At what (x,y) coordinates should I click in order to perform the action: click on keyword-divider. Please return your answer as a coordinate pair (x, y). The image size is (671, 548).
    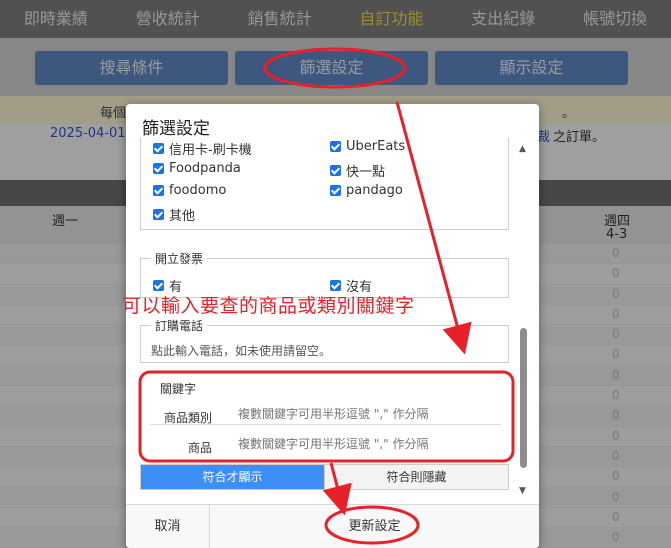
    Looking at the image, I should click on (325, 424).